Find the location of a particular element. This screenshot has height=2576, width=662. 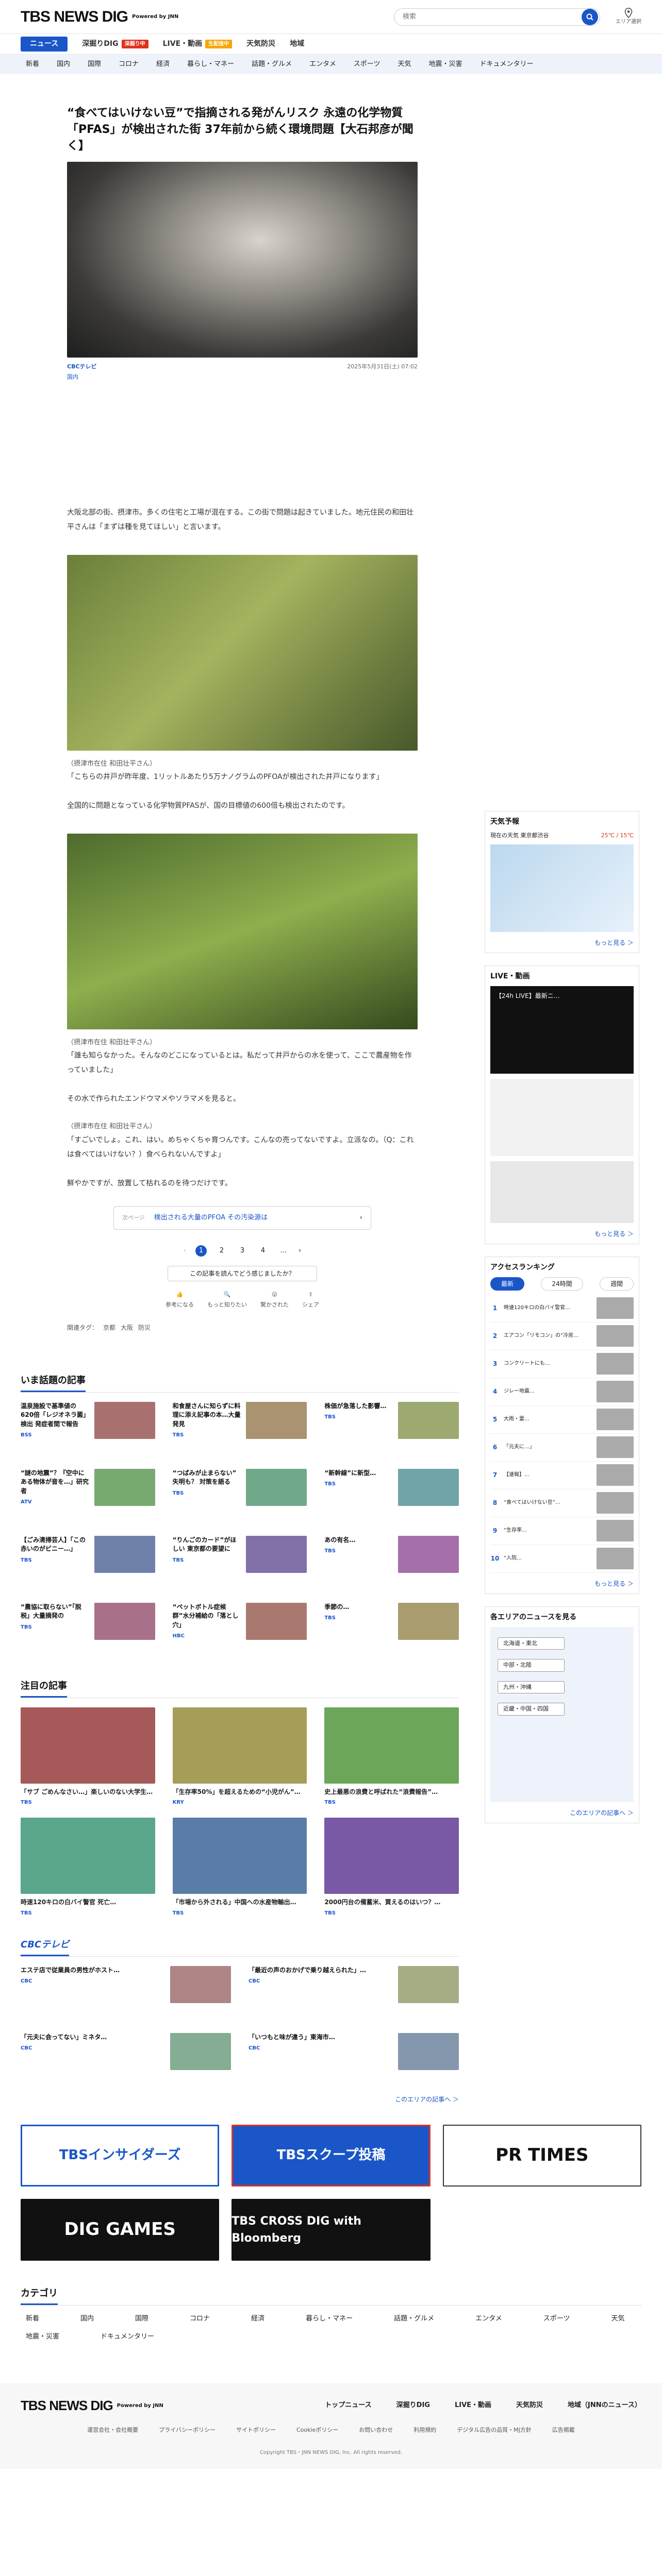

area-button: 北海道・東北 is located at coordinates (531, 1643).